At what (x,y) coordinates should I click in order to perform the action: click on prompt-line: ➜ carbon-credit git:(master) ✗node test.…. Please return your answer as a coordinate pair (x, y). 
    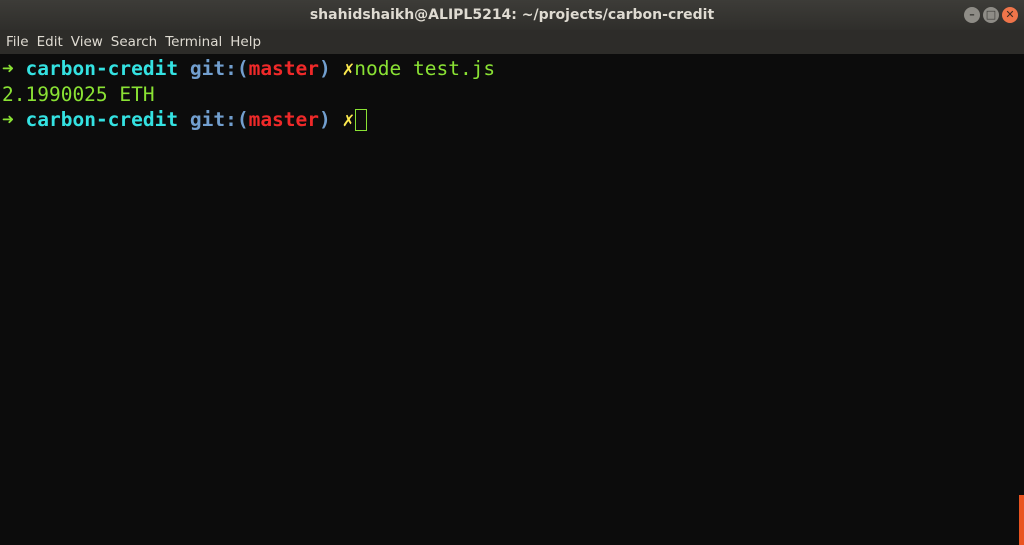
    Looking at the image, I should click on (512, 69).